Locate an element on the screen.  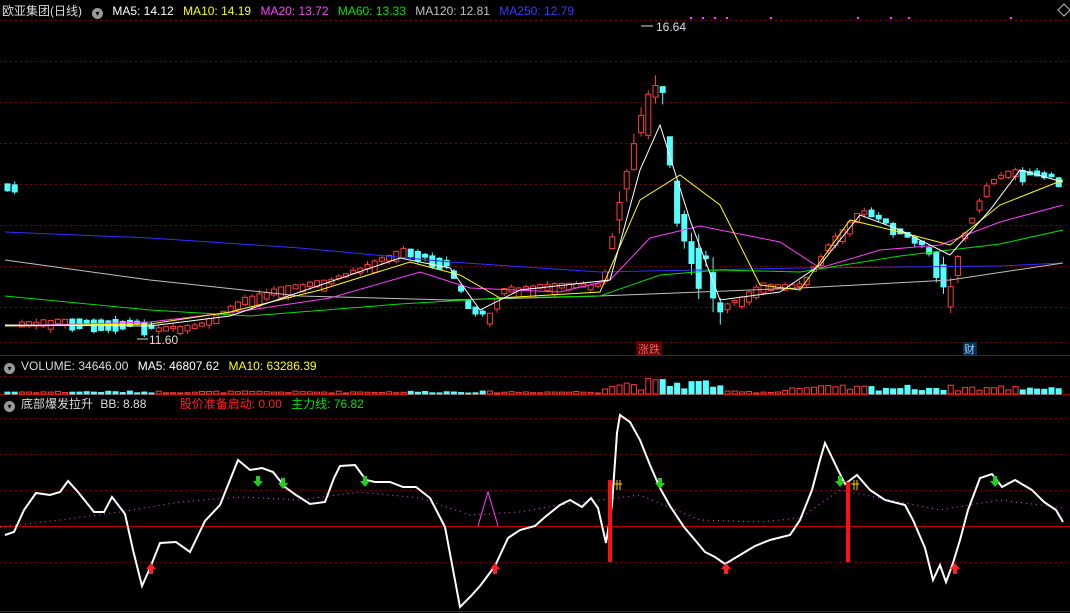
event-marker-1: 涨跌 is located at coordinates (649, 348).